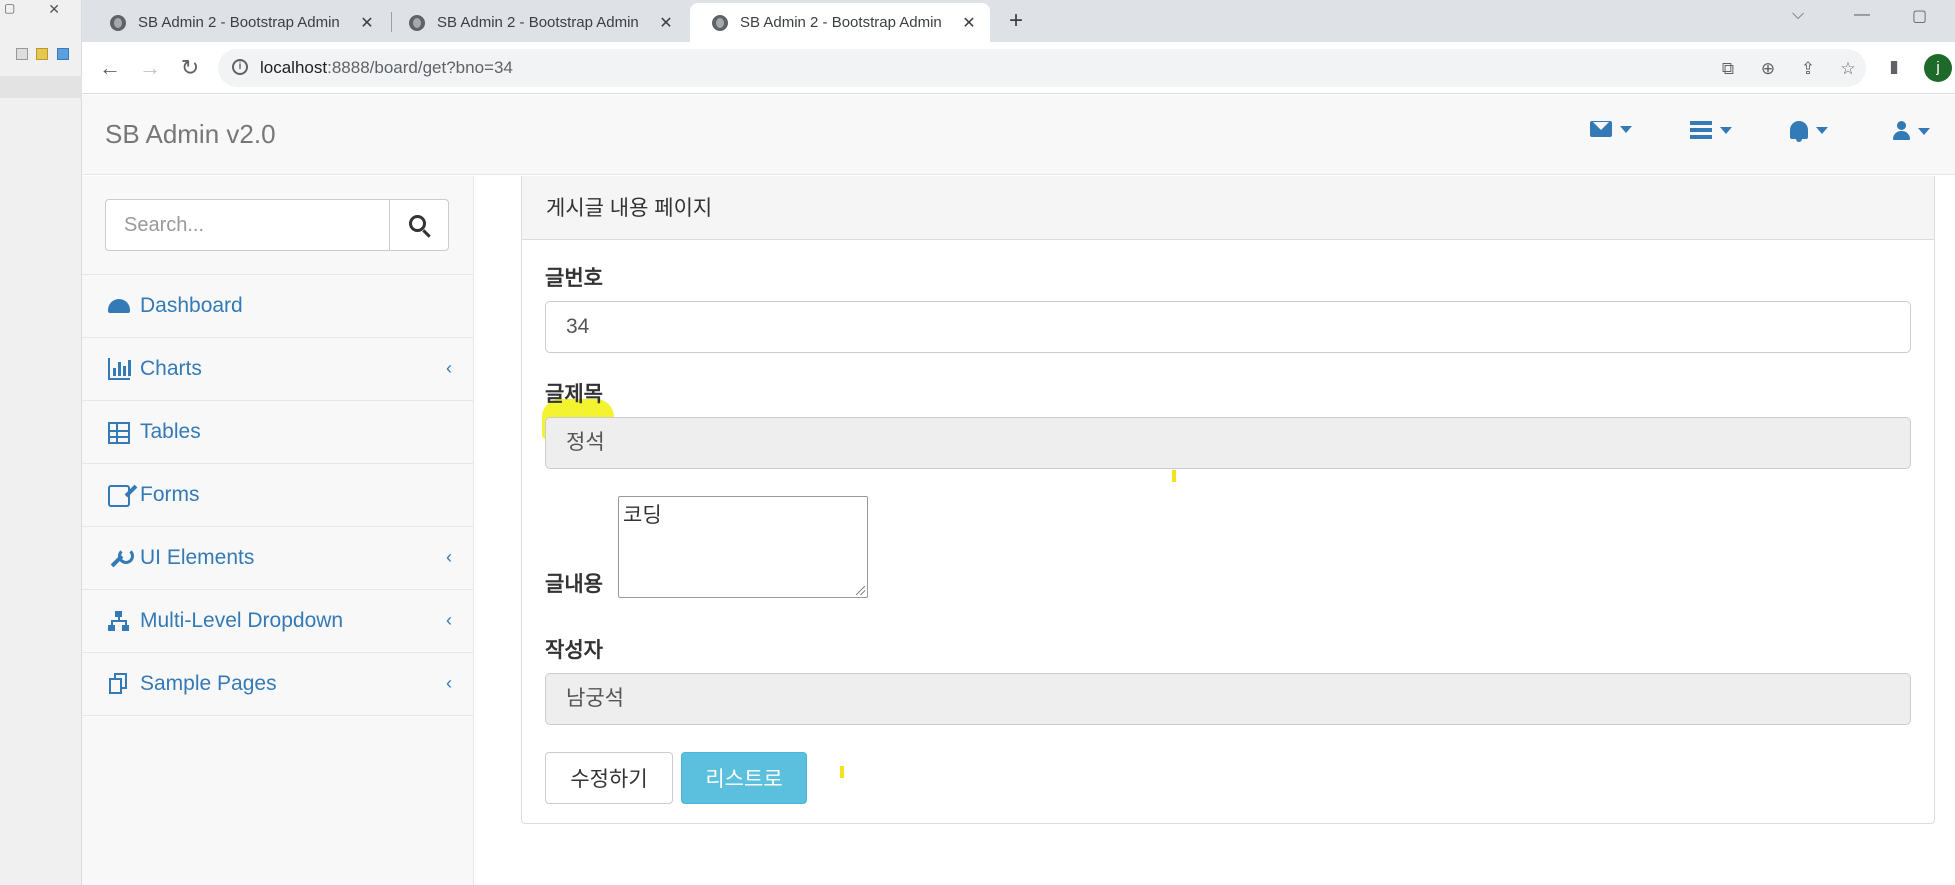 This screenshot has width=1955, height=885. Describe the element at coordinates (1728, 69) in the screenshot. I see `translate-icon: ⧉` at that location.